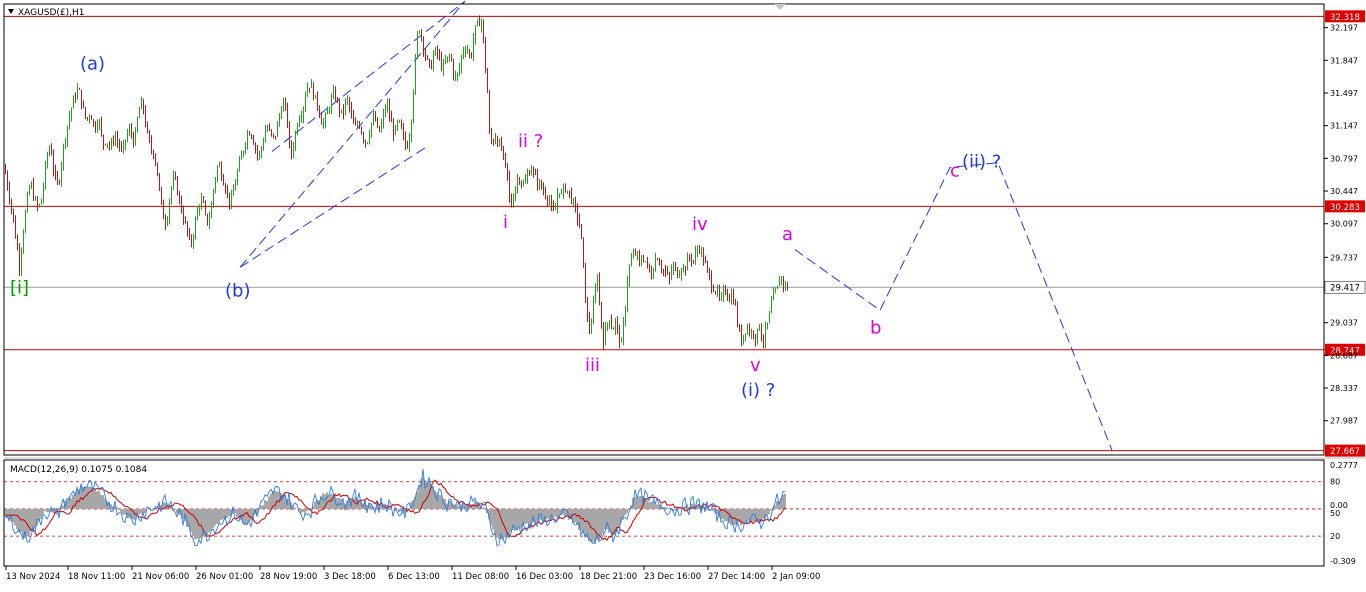  What do you see at coordinates (237, 290) in the screenshot?
I see `wave-label: (b)` at bounding box center [237, 290].